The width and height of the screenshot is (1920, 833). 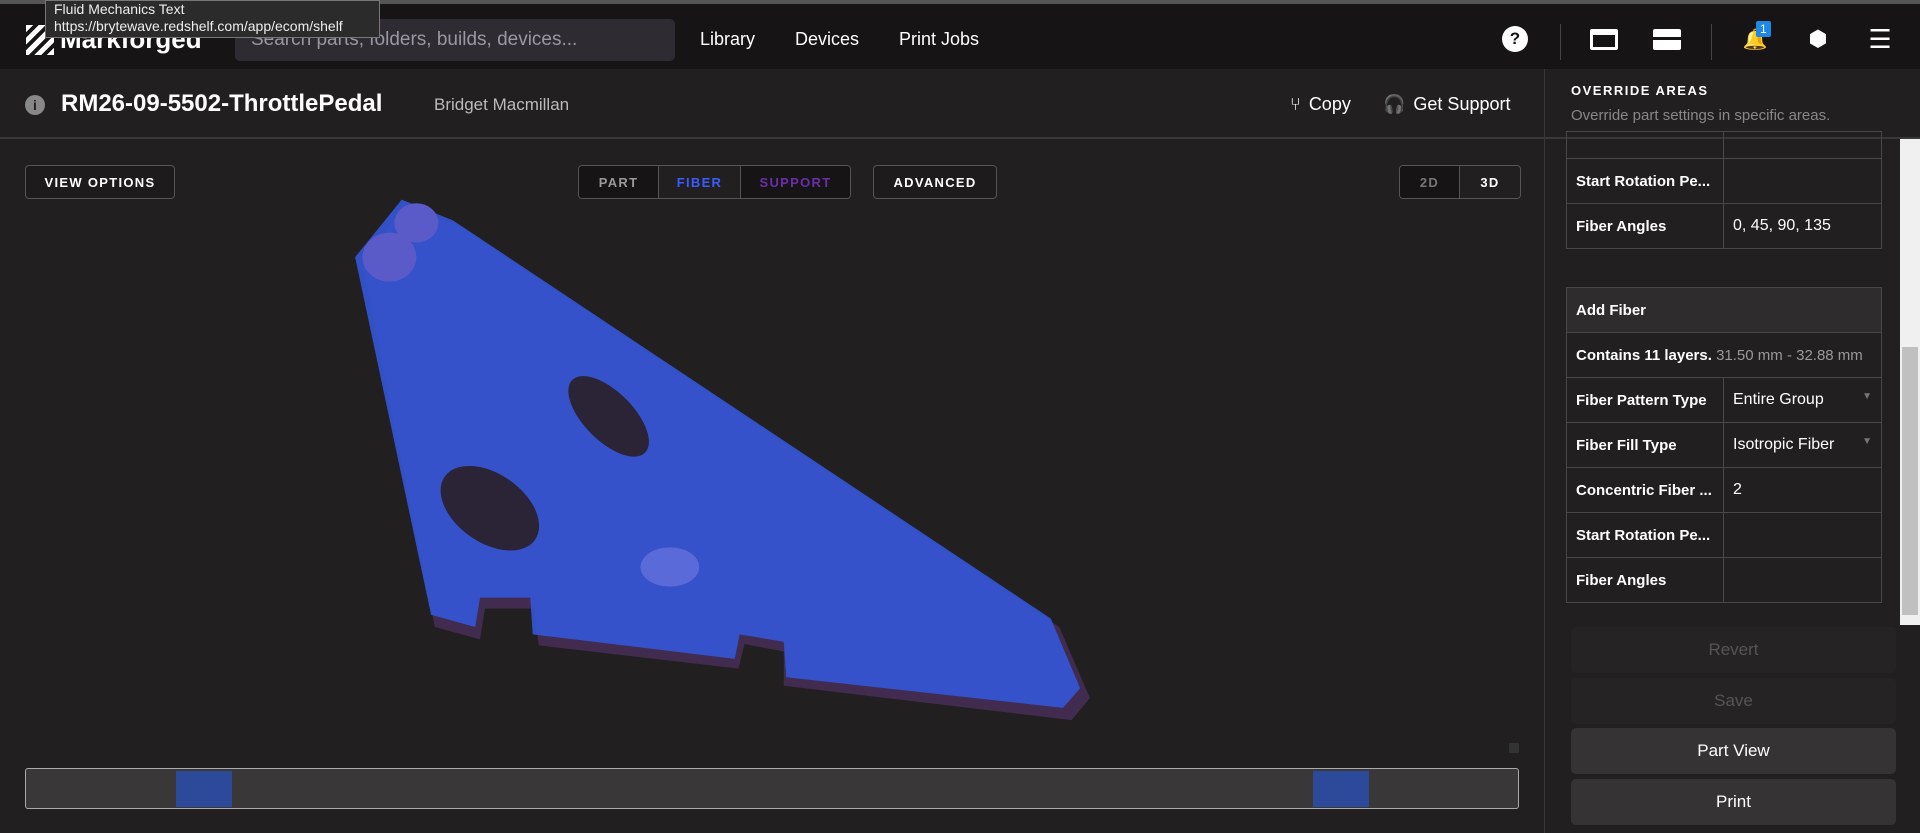 What do you see at coordinates (1733, 802) in the screenshot?
I see `print-button: Print` at bounding box center [1733, 802].